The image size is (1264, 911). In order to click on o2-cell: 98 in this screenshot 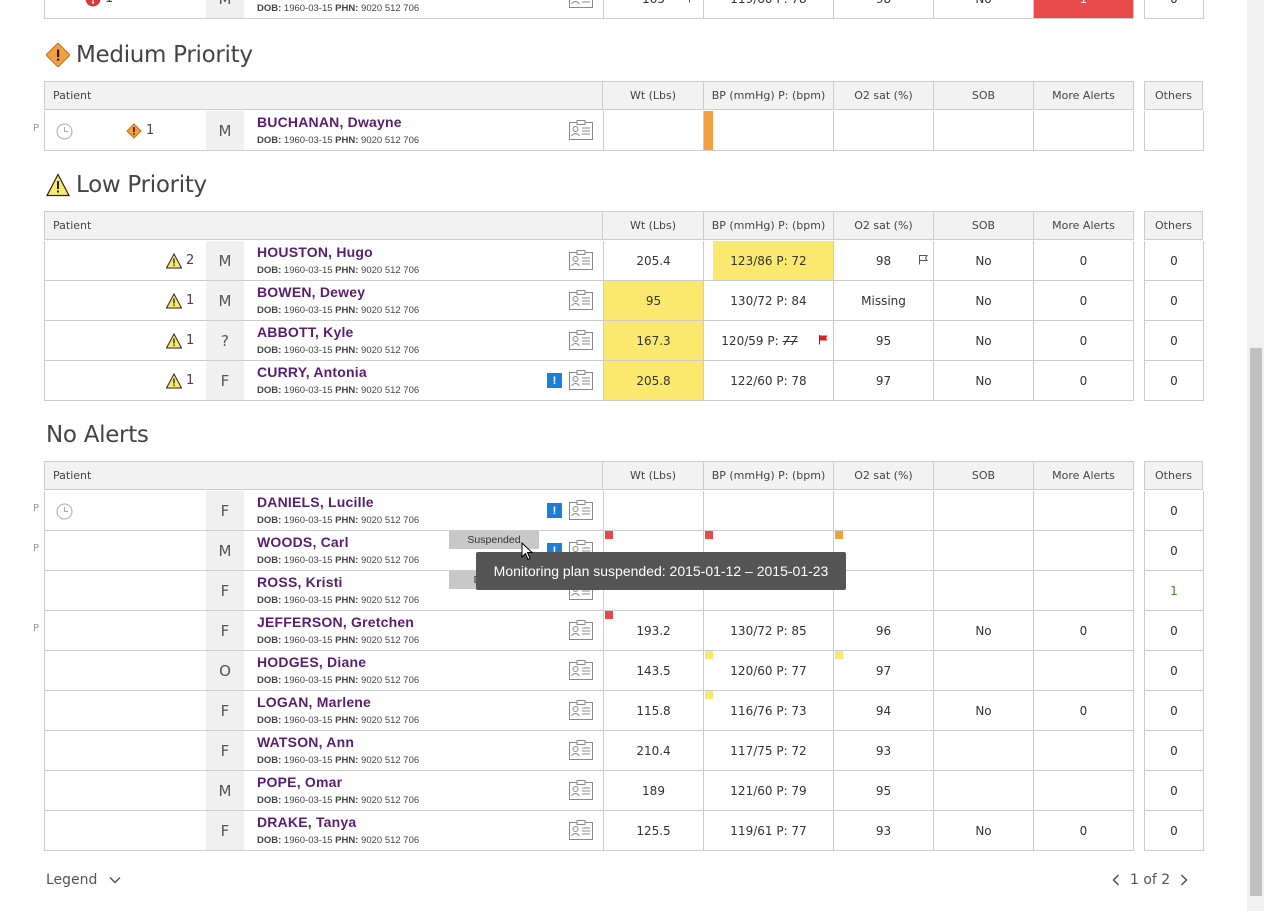, I will do `click(883, 261)`.